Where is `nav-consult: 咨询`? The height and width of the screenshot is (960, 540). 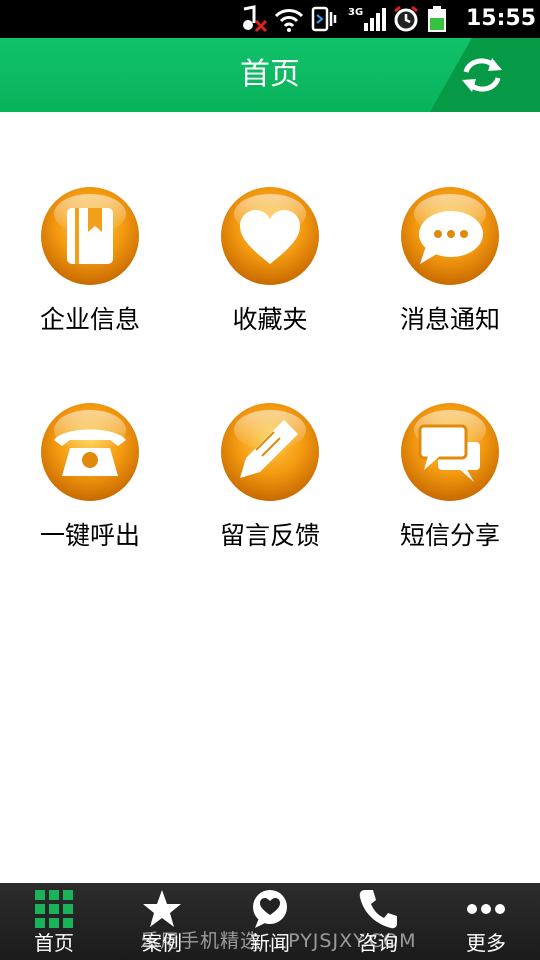
nav-consult: 咨询 is located at coordinates (378, 921).